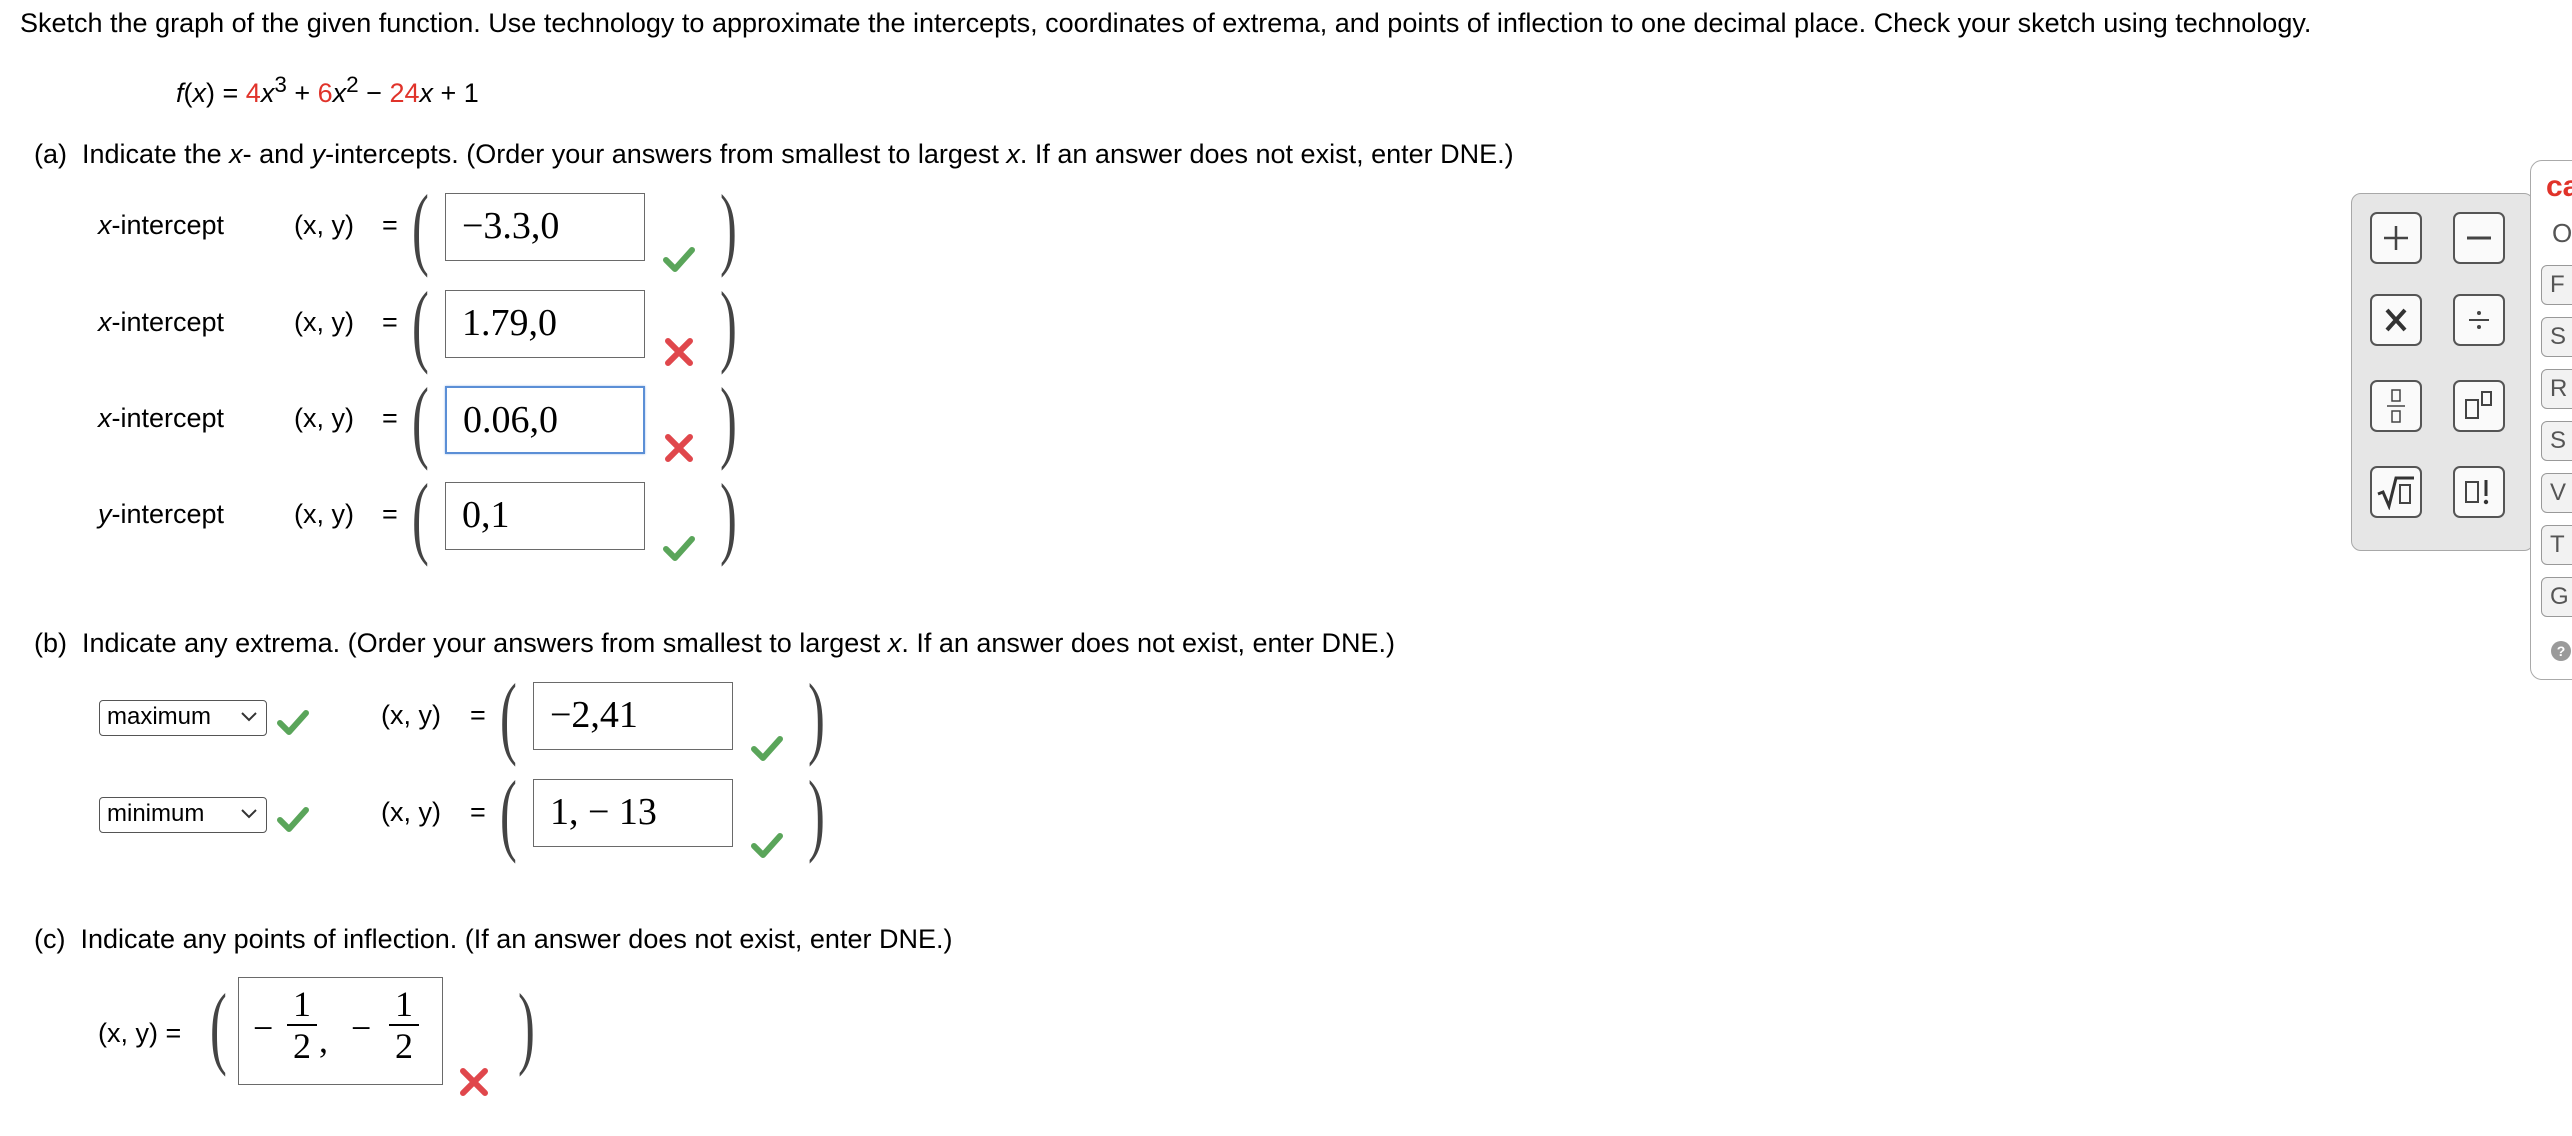 Image resolution: width=2572 pixels, height=1136 pixels. I want to click on coef-3: 24, so click(404, 93).